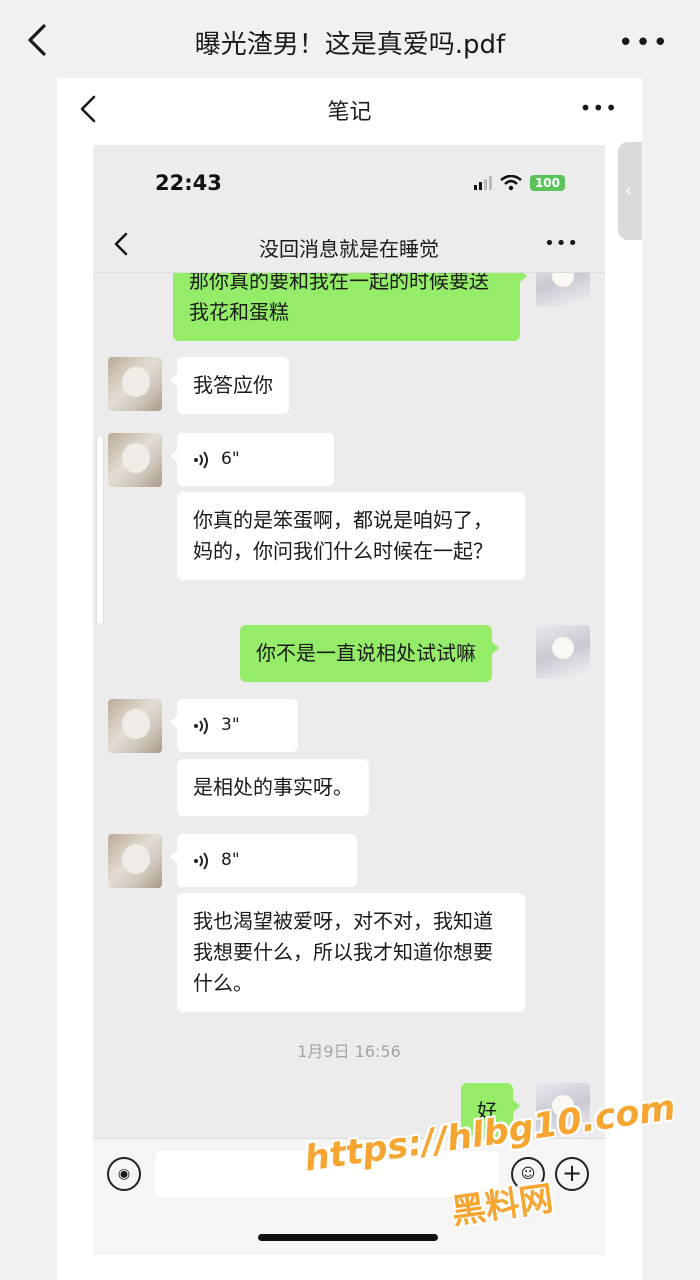 This screenshot has height=1280, width=700. I want to click on chat-header: 没回消息就是在睡觉 •••, so click(349, 244).